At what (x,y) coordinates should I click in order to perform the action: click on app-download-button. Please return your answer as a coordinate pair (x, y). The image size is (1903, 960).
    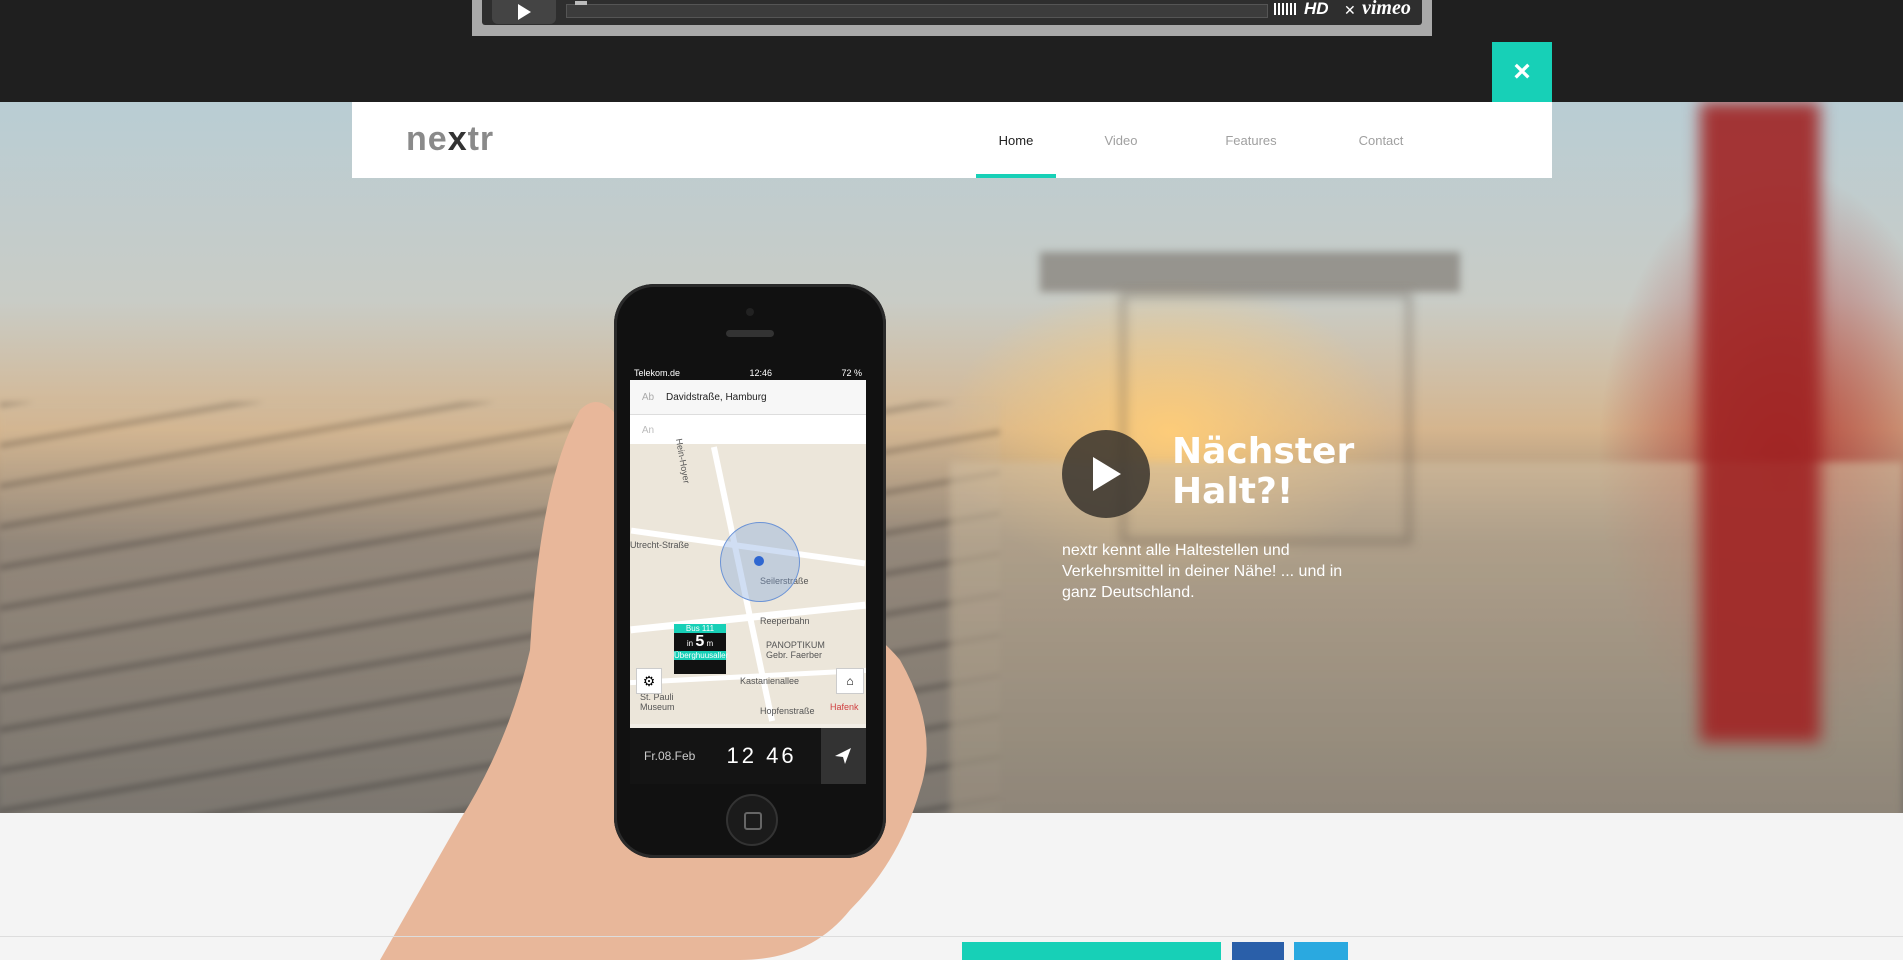
    Looking at the image, I should click on (1091, 951).